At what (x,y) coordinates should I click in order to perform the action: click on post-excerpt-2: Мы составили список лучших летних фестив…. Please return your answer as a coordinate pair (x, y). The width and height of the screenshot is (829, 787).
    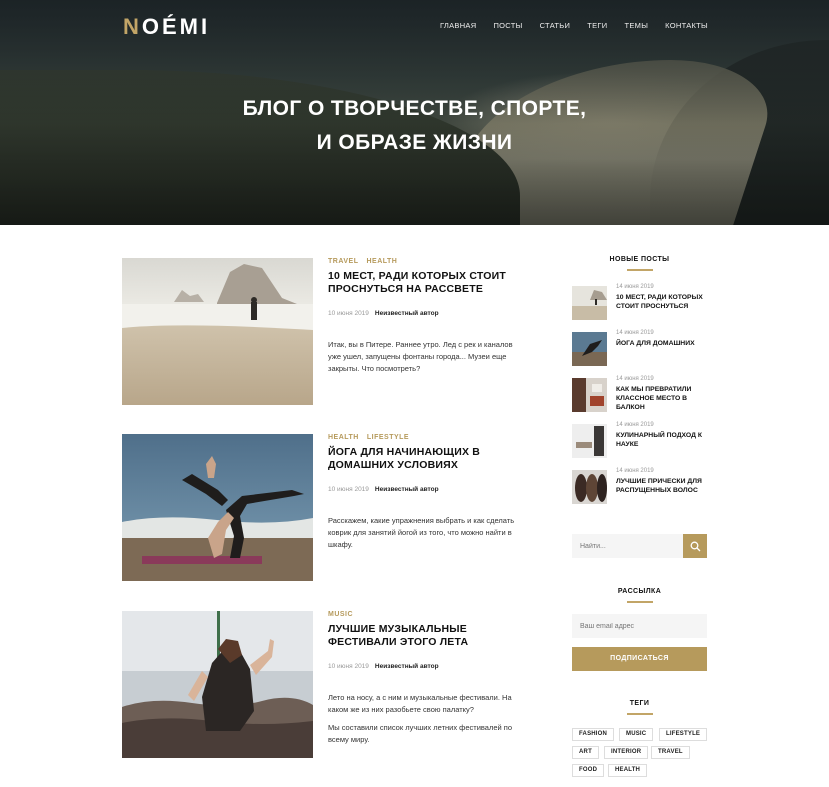
    Looking at the image, I should click on (420, 733).